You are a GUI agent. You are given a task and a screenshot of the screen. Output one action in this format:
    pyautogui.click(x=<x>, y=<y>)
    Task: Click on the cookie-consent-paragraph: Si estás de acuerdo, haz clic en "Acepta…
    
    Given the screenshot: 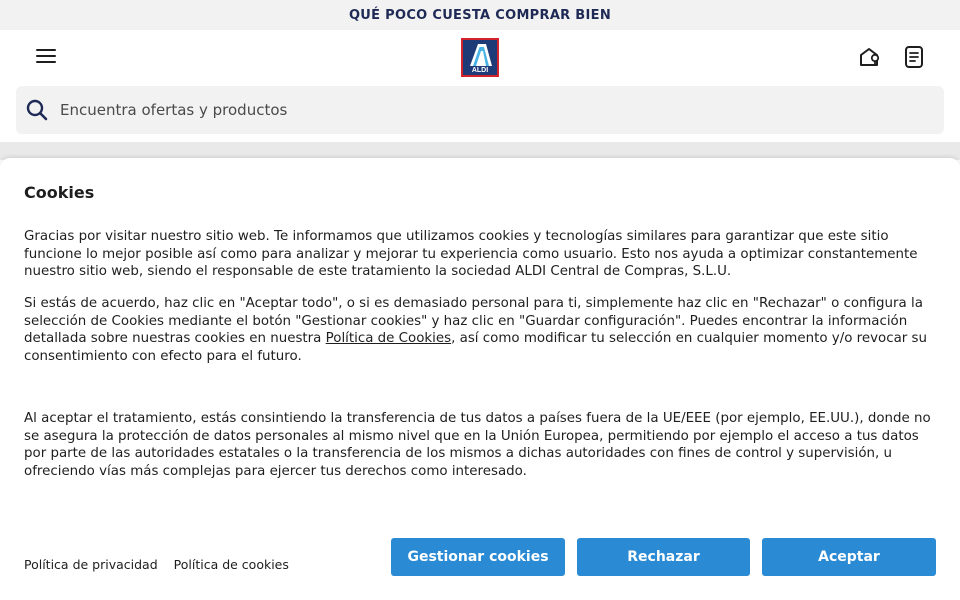 What is the action you would take?
    pyautogui.click(x=482, y=330)
    